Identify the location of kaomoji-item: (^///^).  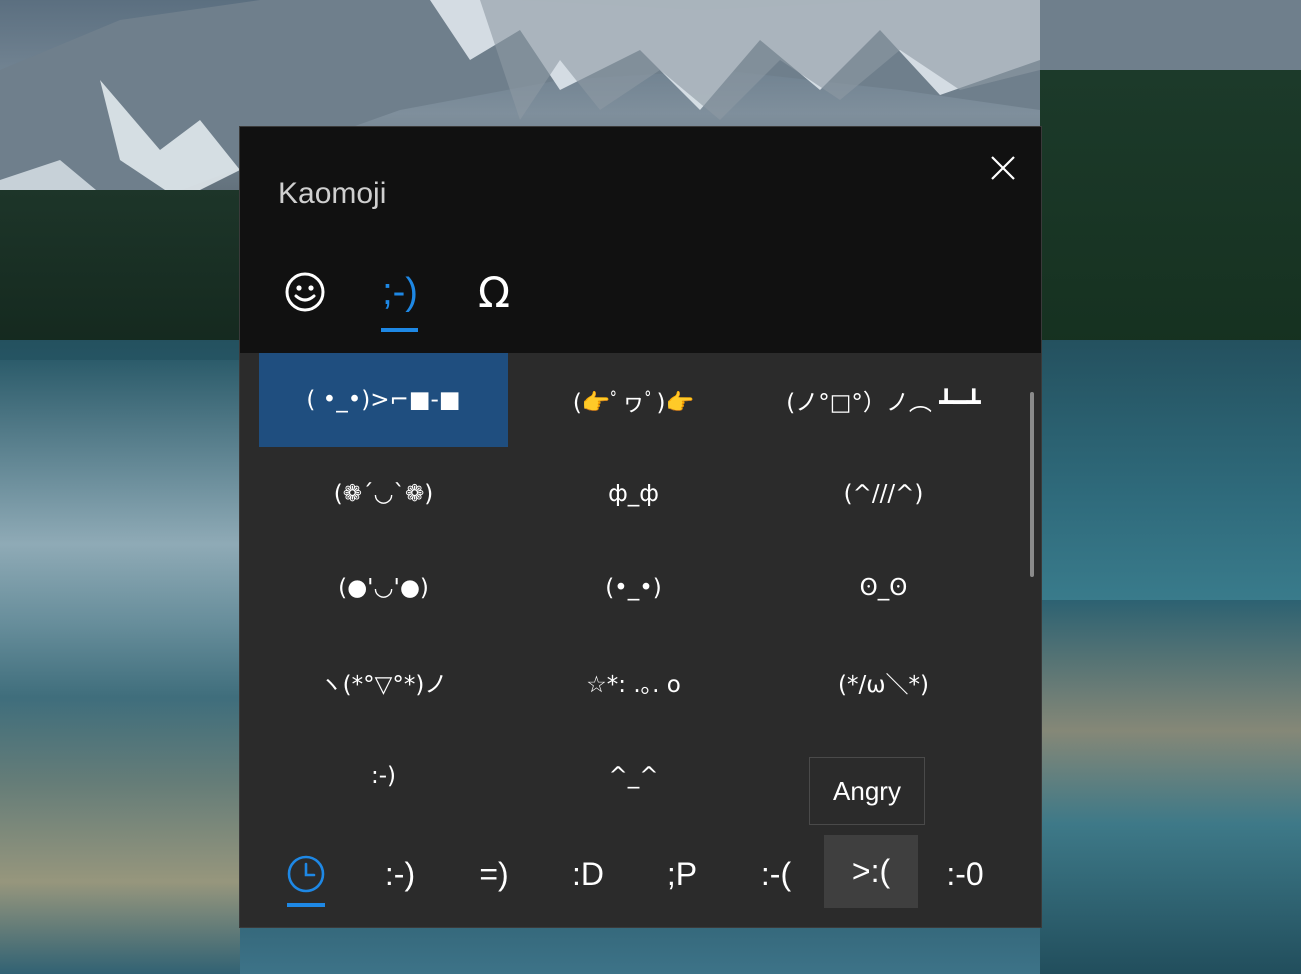
(883, 494).